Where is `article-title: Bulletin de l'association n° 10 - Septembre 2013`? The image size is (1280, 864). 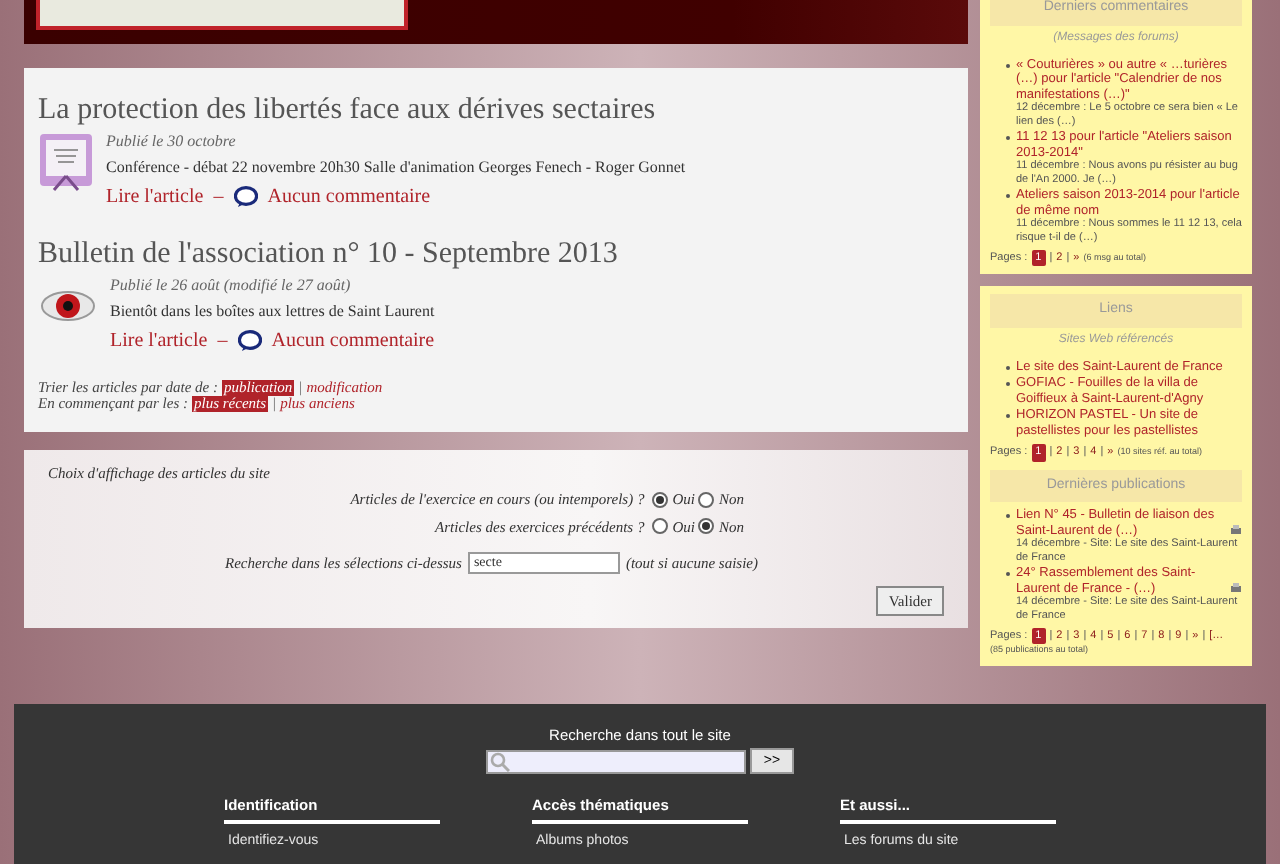 article-title: Bulletin de l'association n° 10 - Septembre 2013 is located at coordinates (496, 254).